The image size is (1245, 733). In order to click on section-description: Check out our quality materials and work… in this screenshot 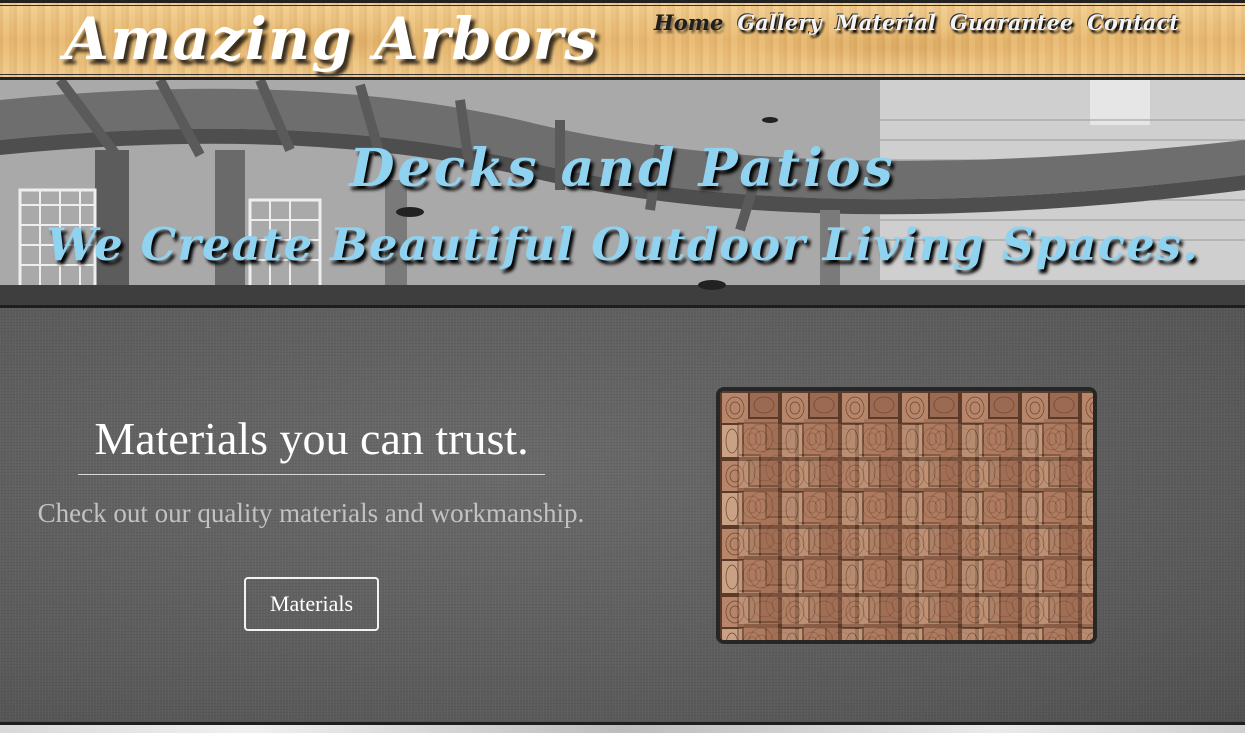, I will do `click(311, 513)`.